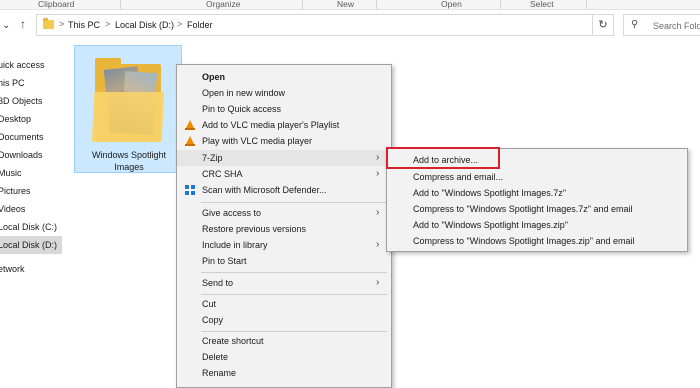 This screenshot has height=388, width=700. I want to click on nav-item-3d-objects: 3D Objects, so click(31, 101).